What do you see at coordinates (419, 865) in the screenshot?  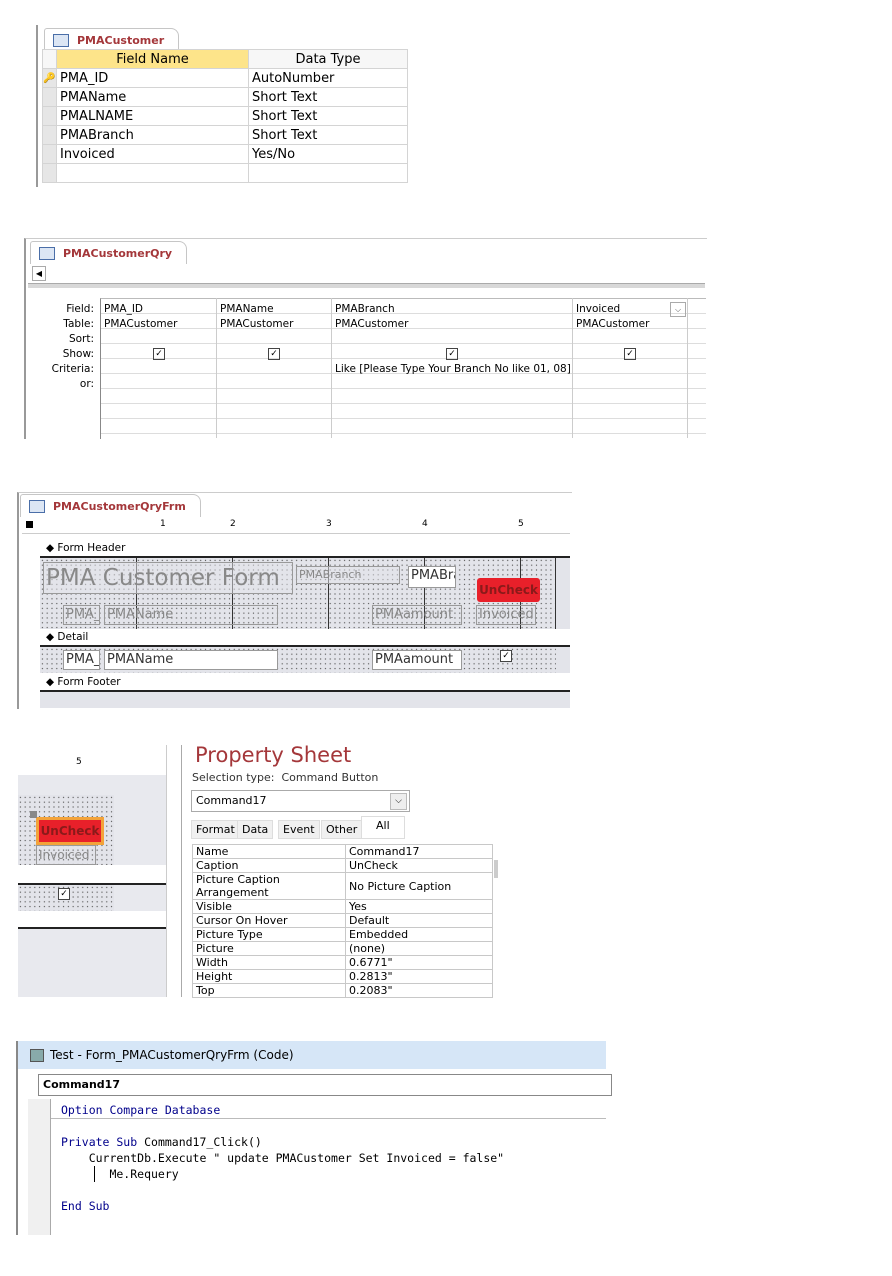 I see `property-value: UnCheck` at bounding box center [419, 865].